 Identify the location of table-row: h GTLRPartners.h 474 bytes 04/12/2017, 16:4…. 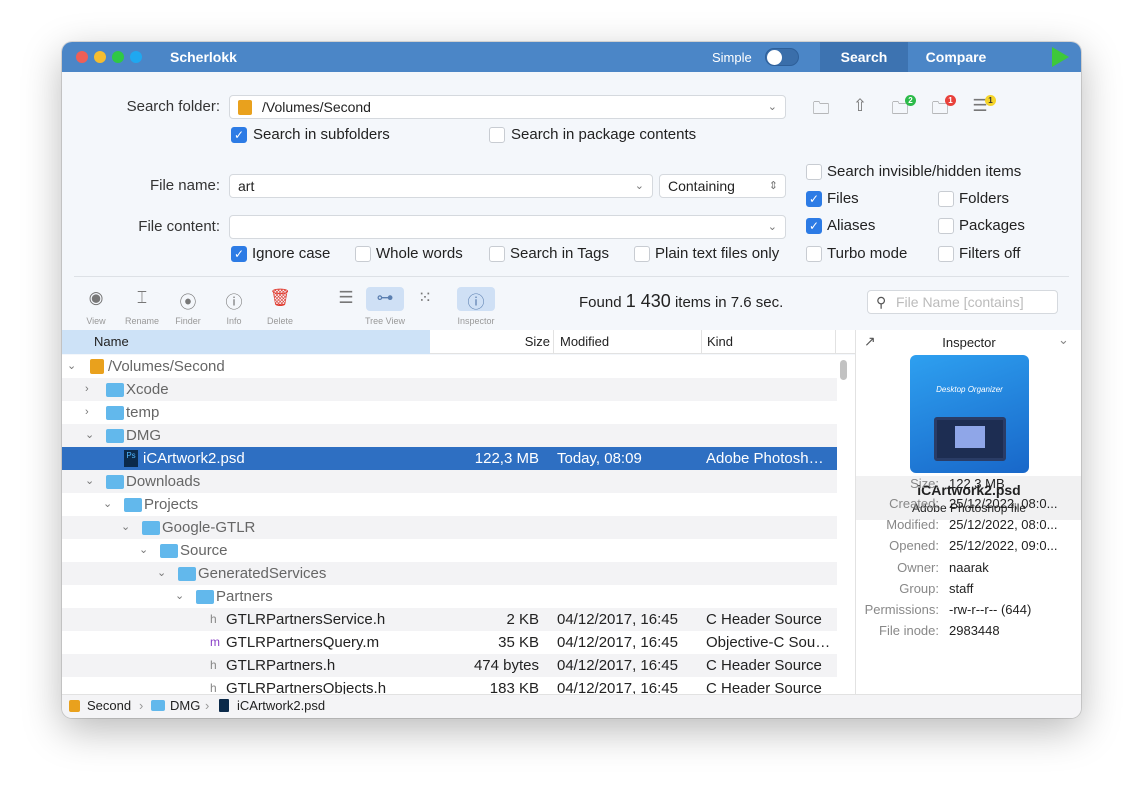
(449, 665).